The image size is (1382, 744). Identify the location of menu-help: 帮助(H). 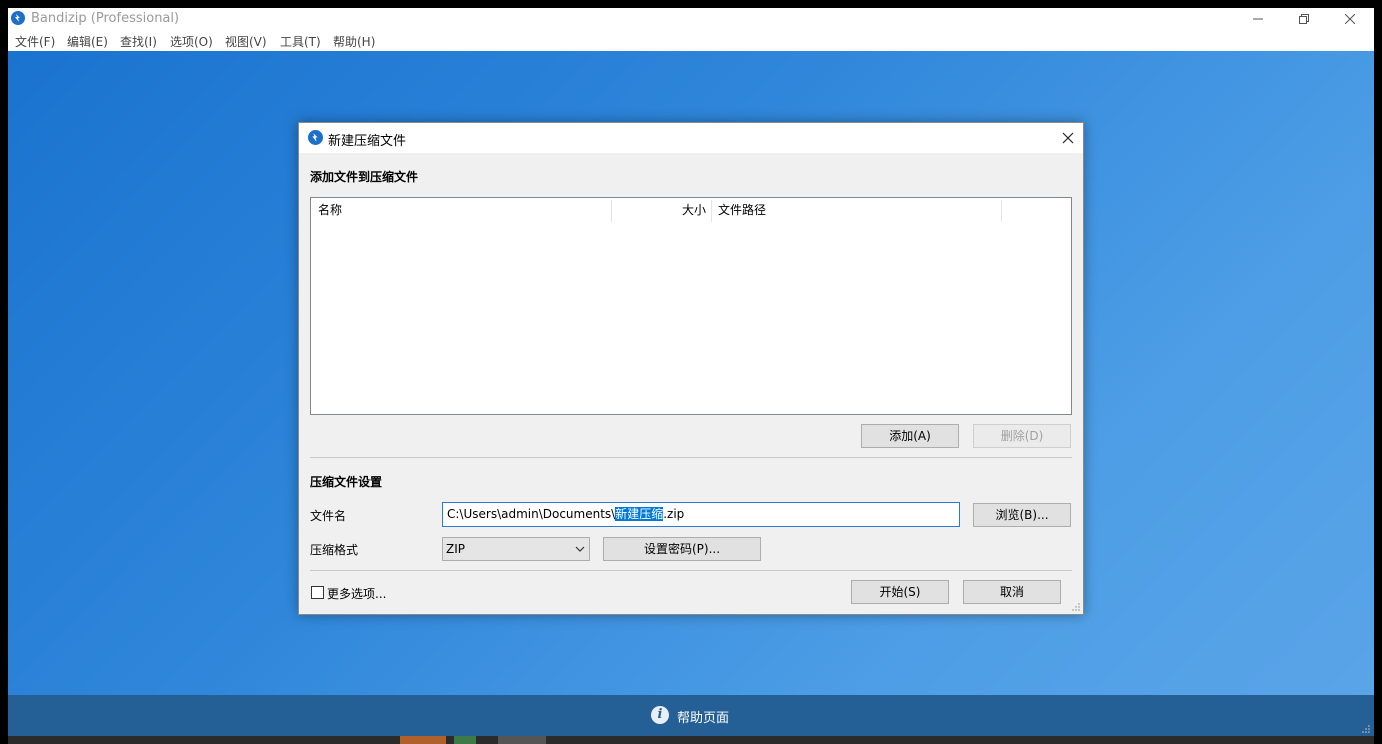
(354, 41).